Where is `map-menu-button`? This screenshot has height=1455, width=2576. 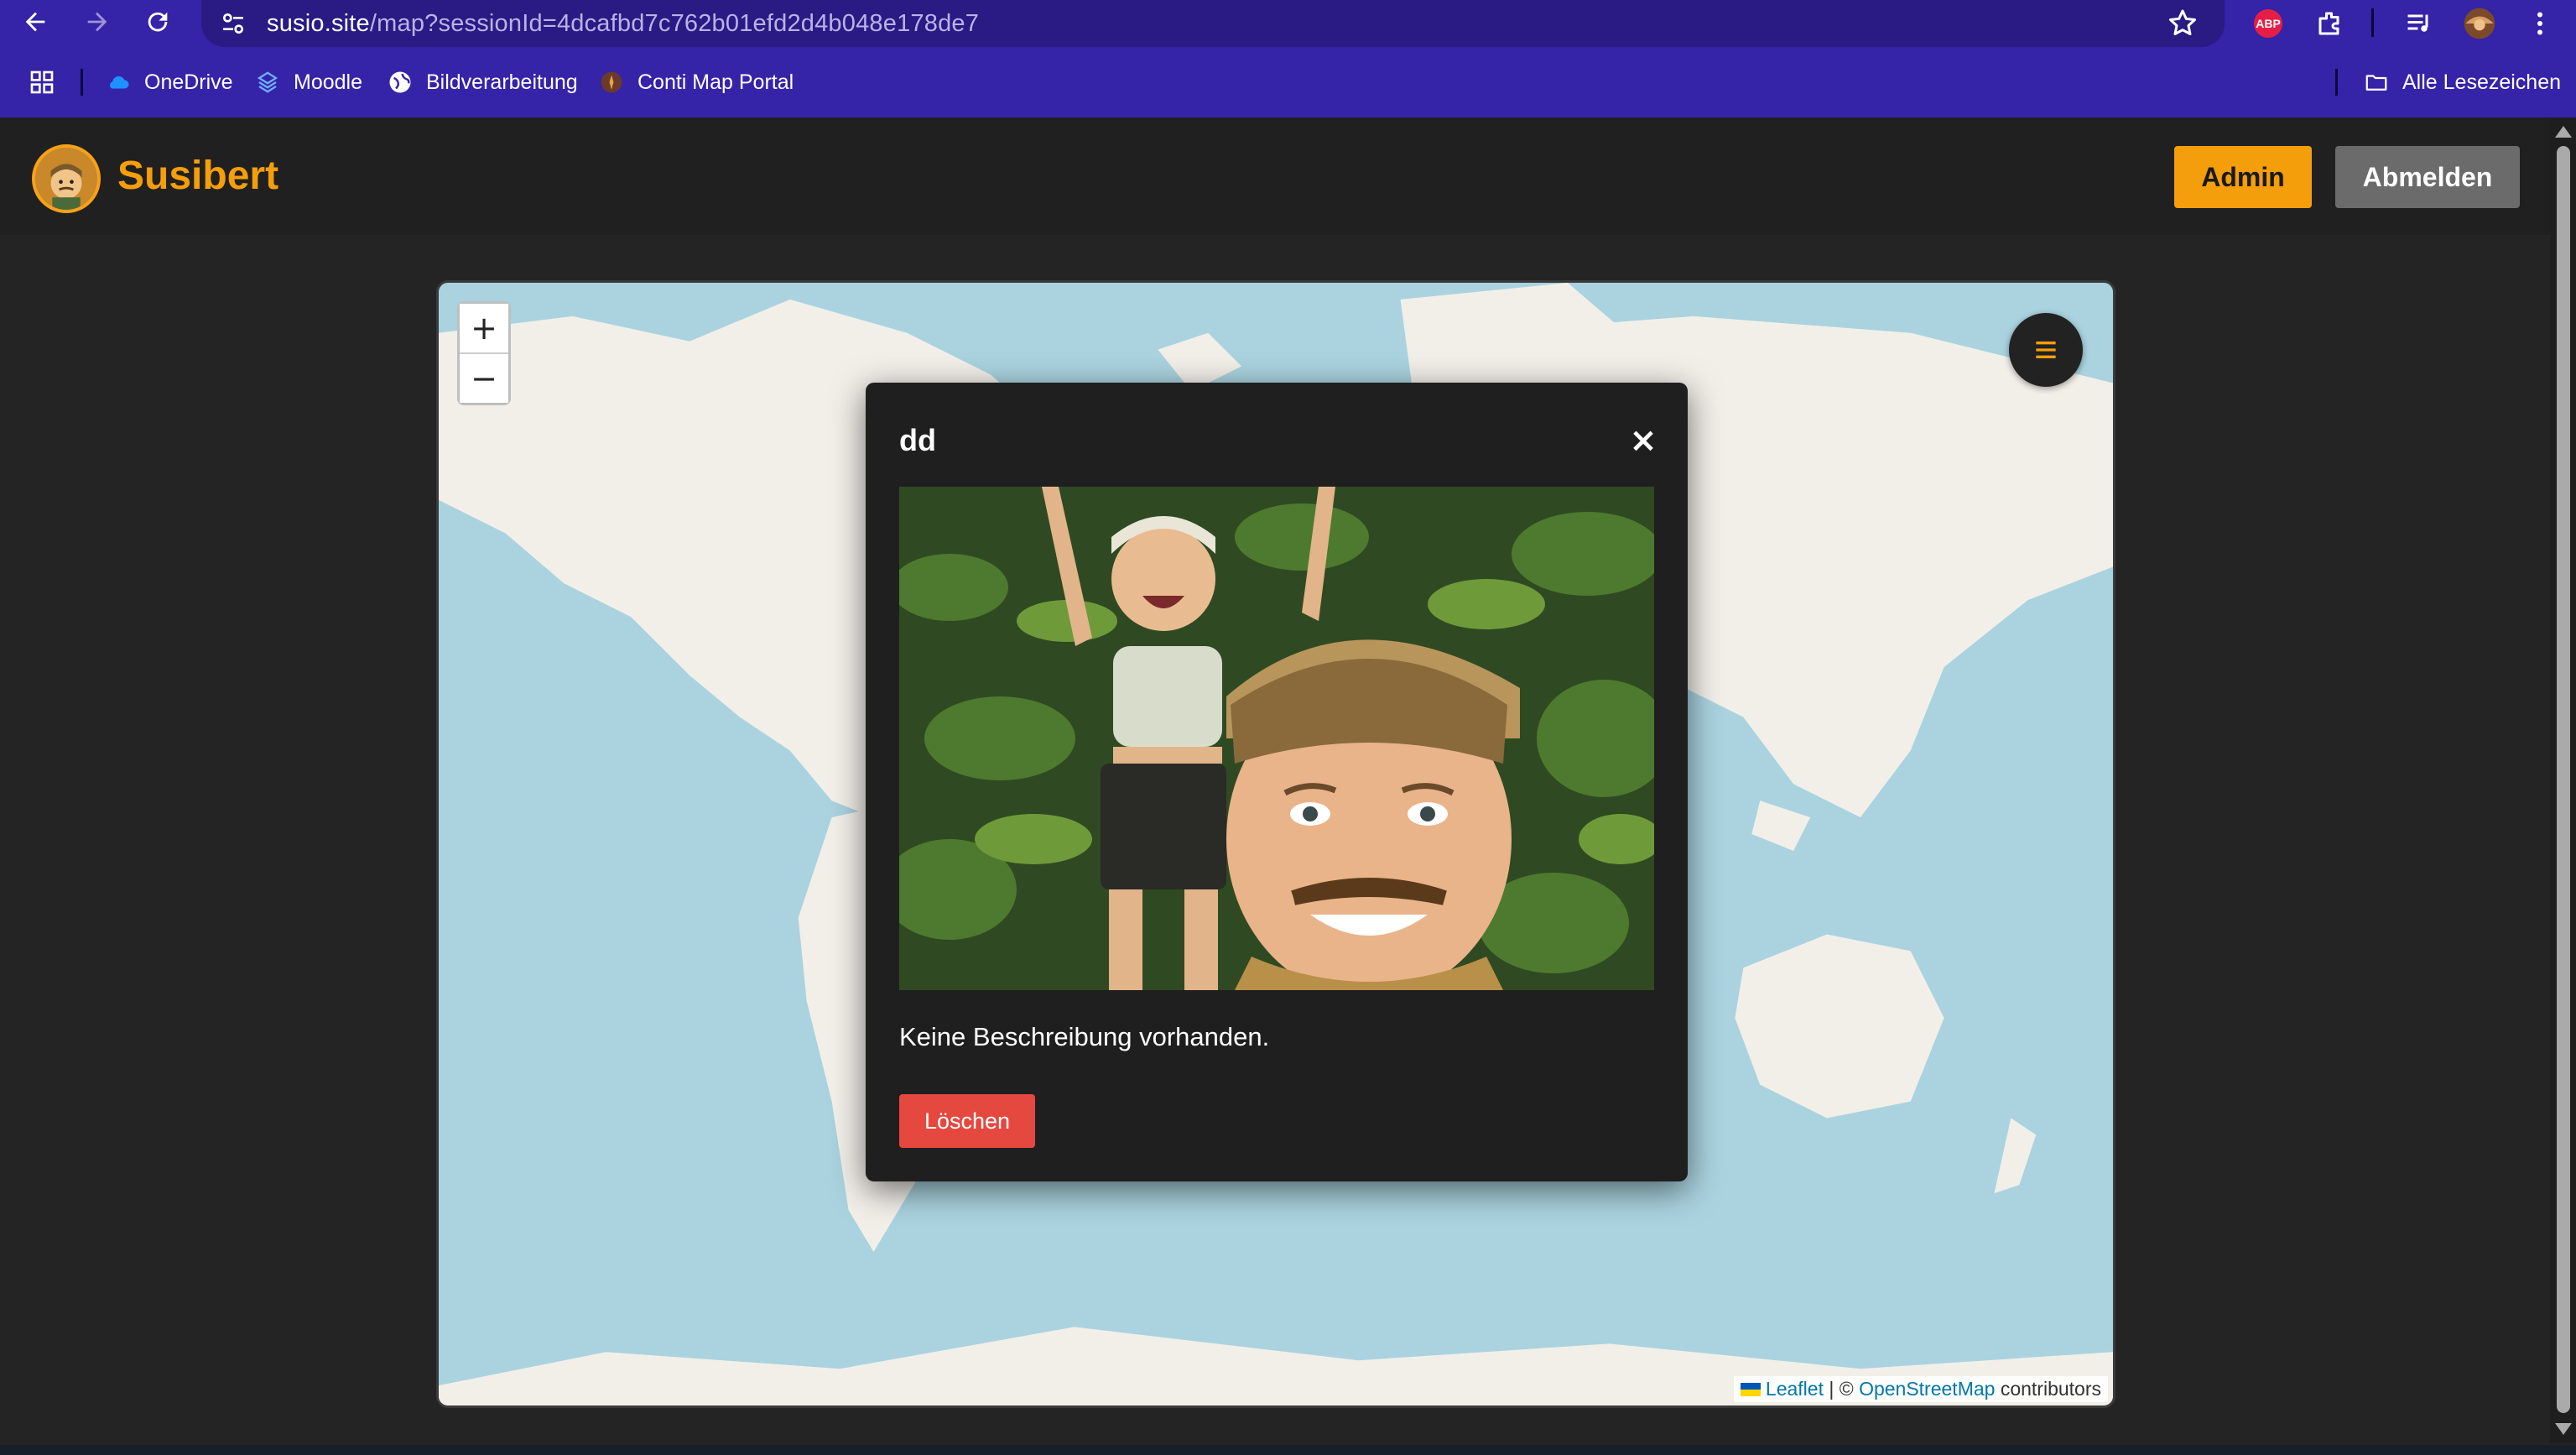 map-menu-button is located at coordinates (2046, 350).